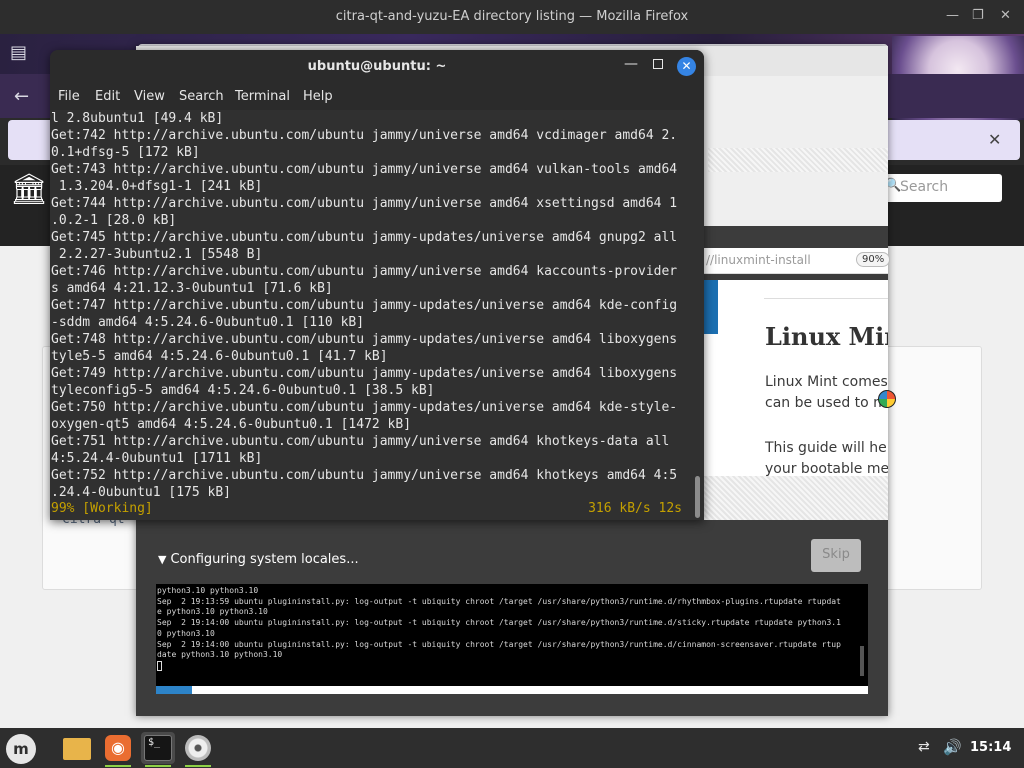 This screenshot has height=768, width=1024. What do you see at coordinates (826, 468) in the screenshot?
I see `guide-line: your bootable medi` at bounding box center [826, 468].